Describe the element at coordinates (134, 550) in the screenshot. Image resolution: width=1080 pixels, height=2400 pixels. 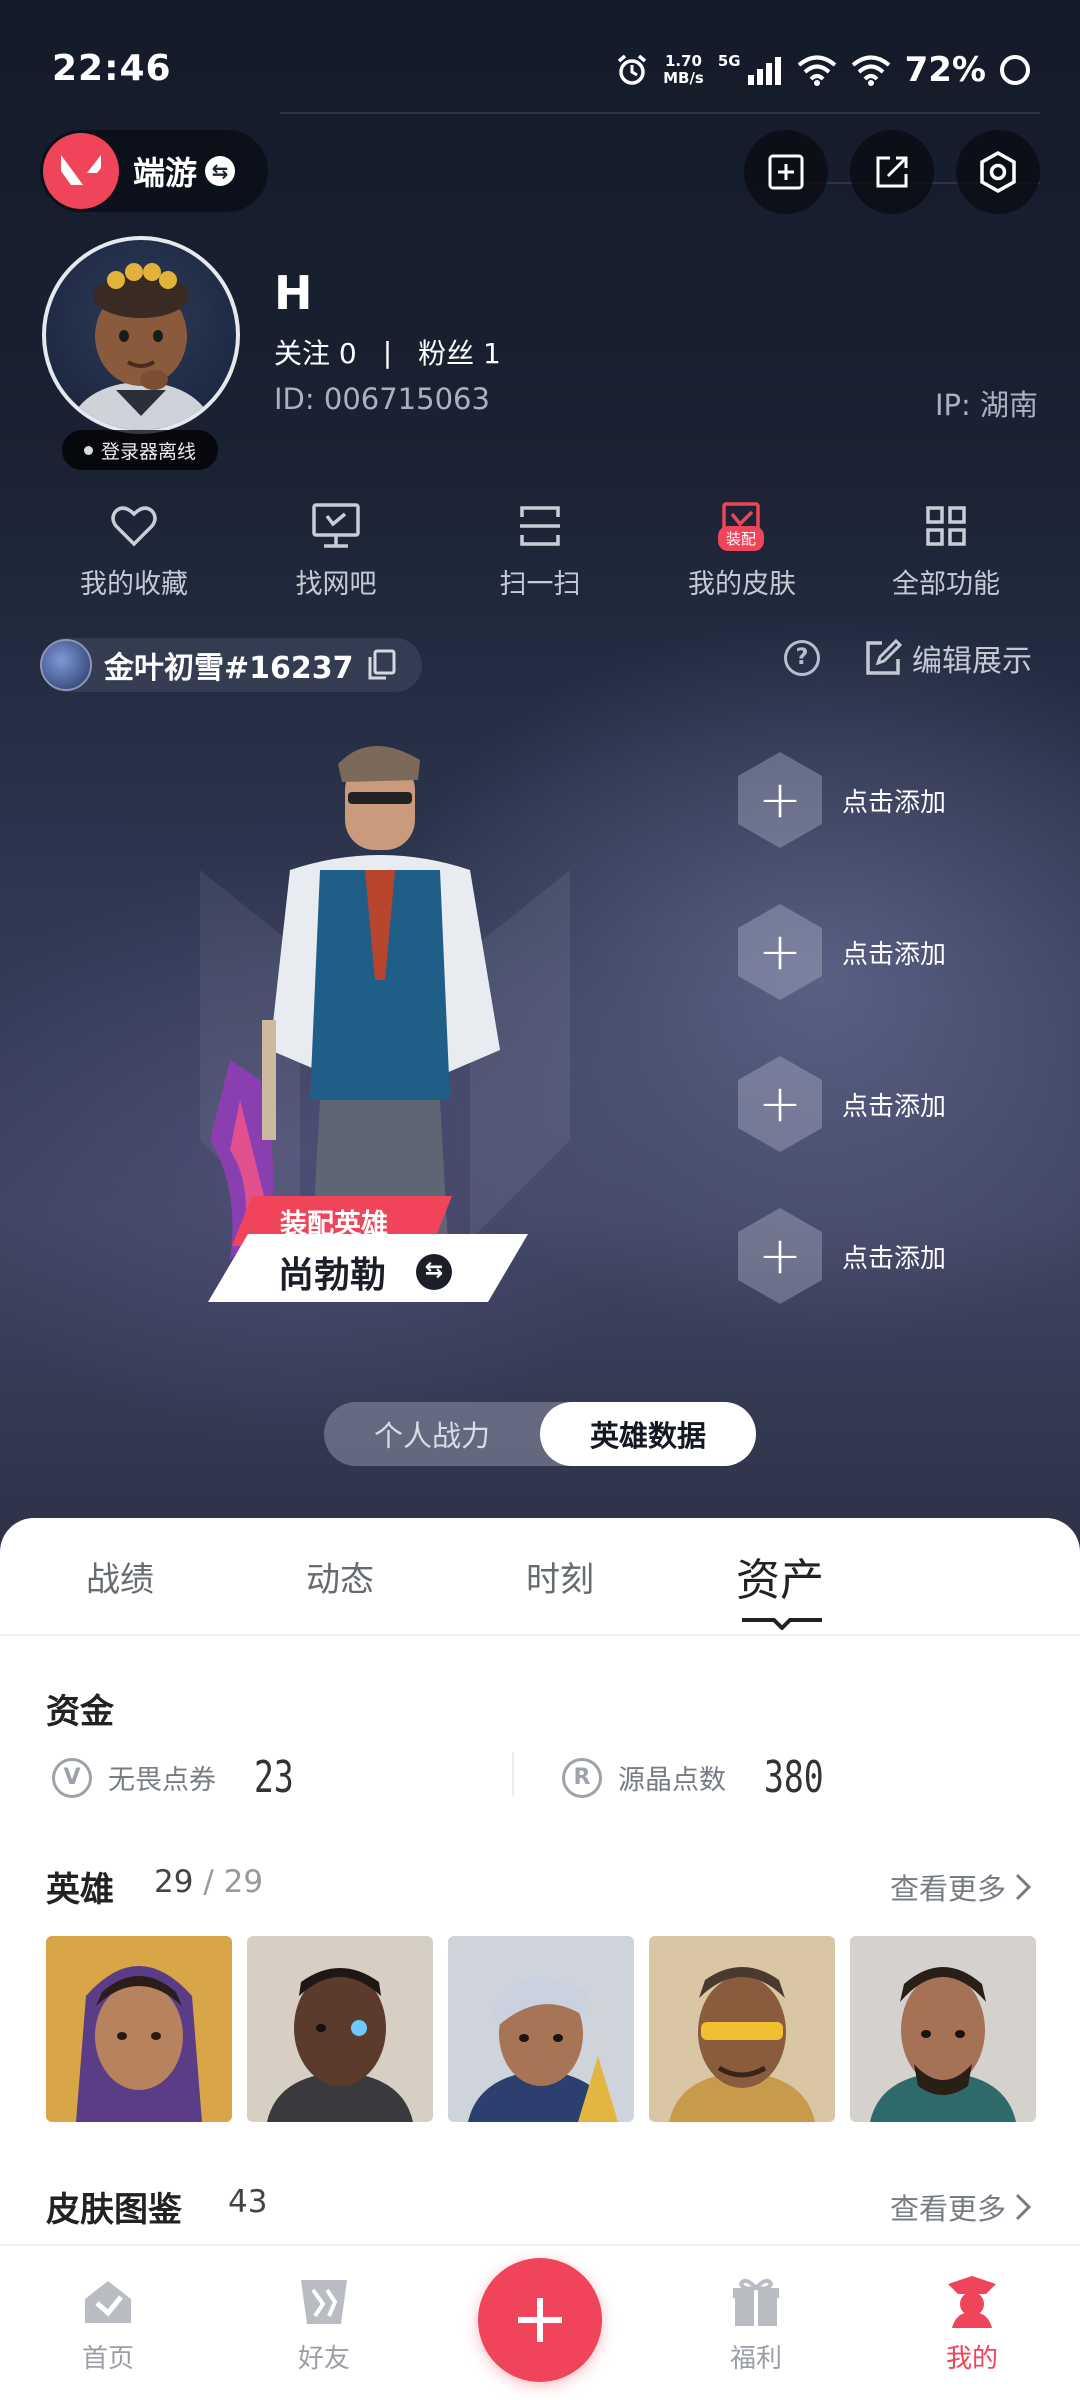
I see `func-favorites: 我的收藏` at that location.